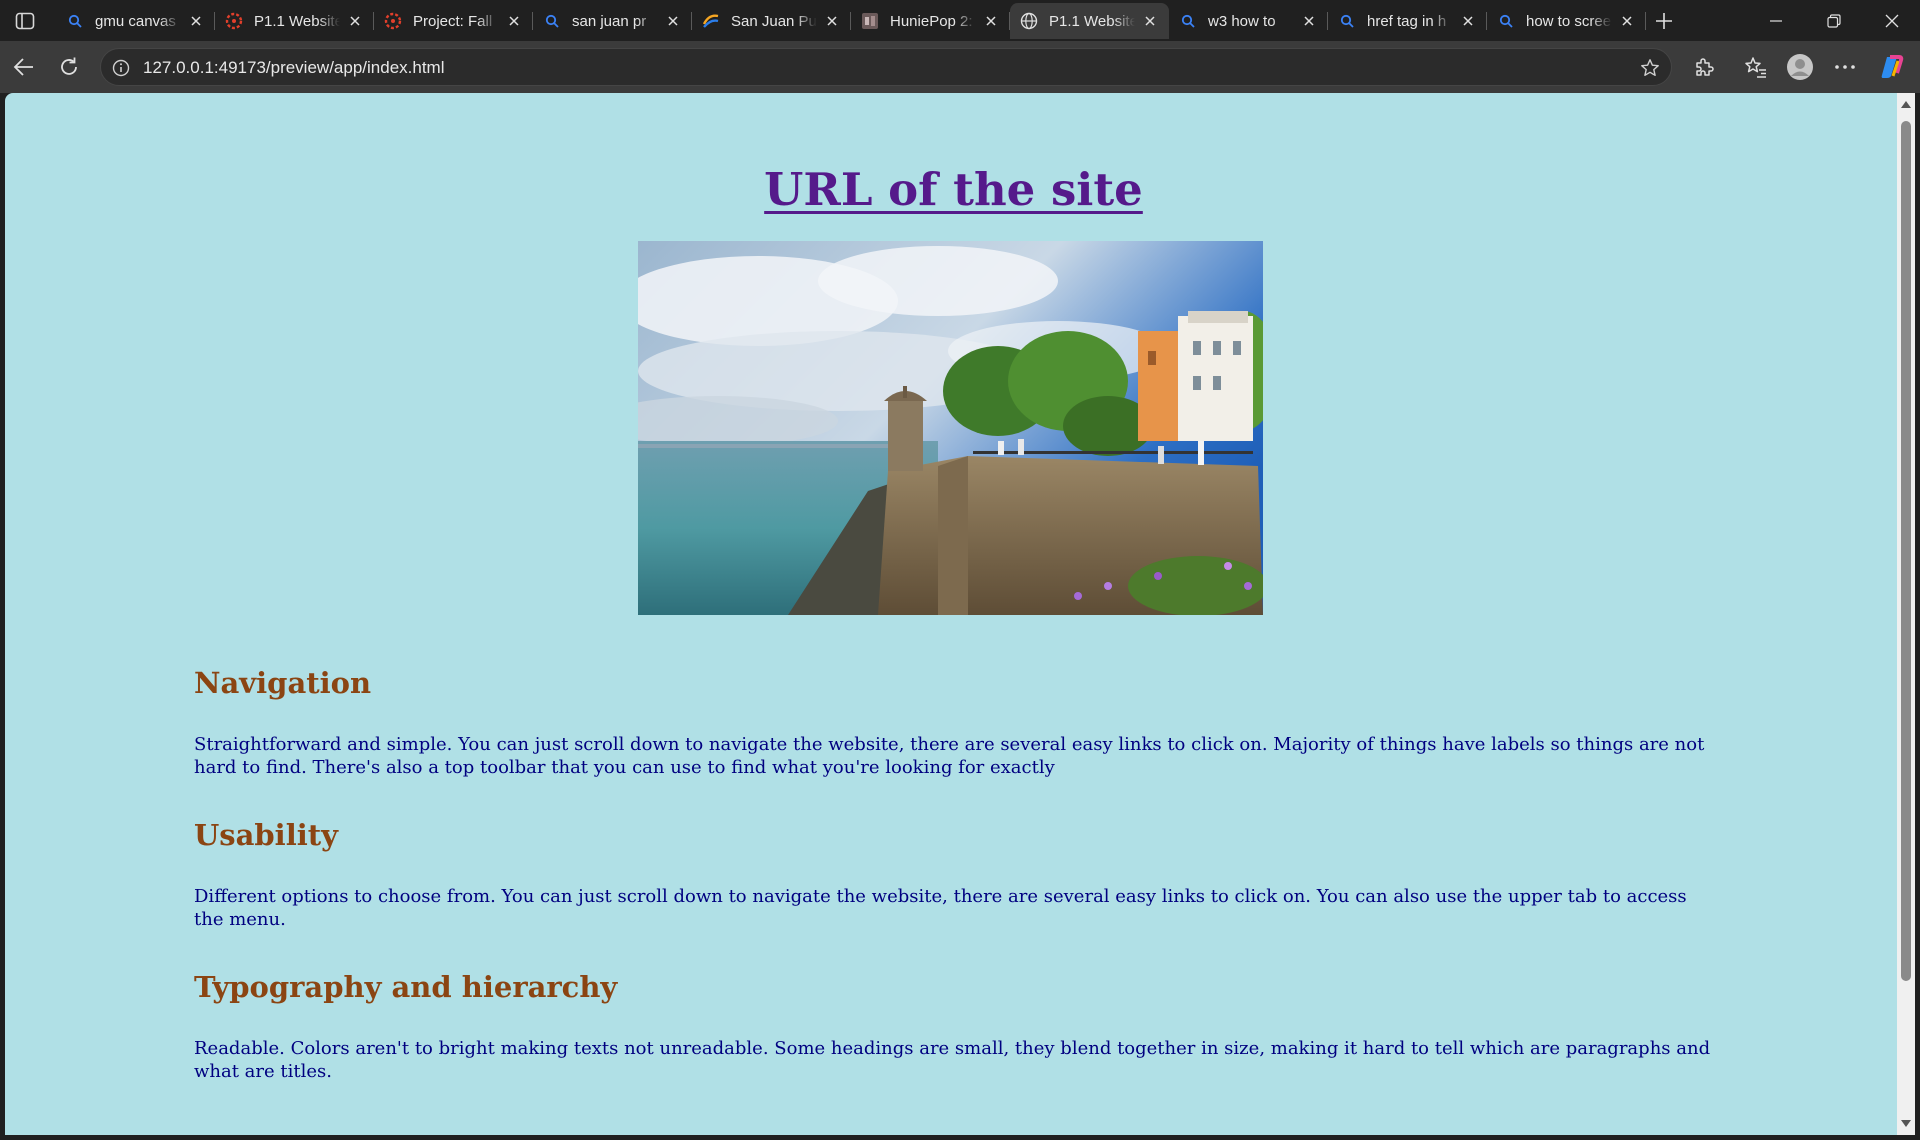 The image size is (1920, 1140). I want to click on restore-button, so click(1834, 20).